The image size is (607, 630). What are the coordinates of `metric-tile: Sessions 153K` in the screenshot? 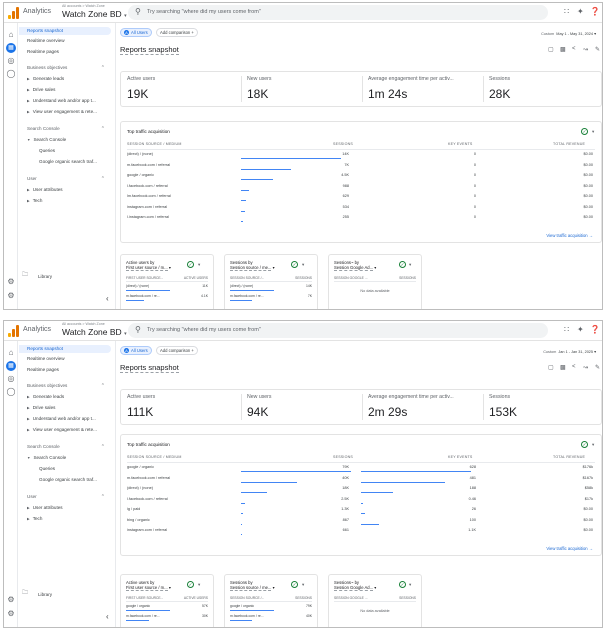 It's located at (542, 407).